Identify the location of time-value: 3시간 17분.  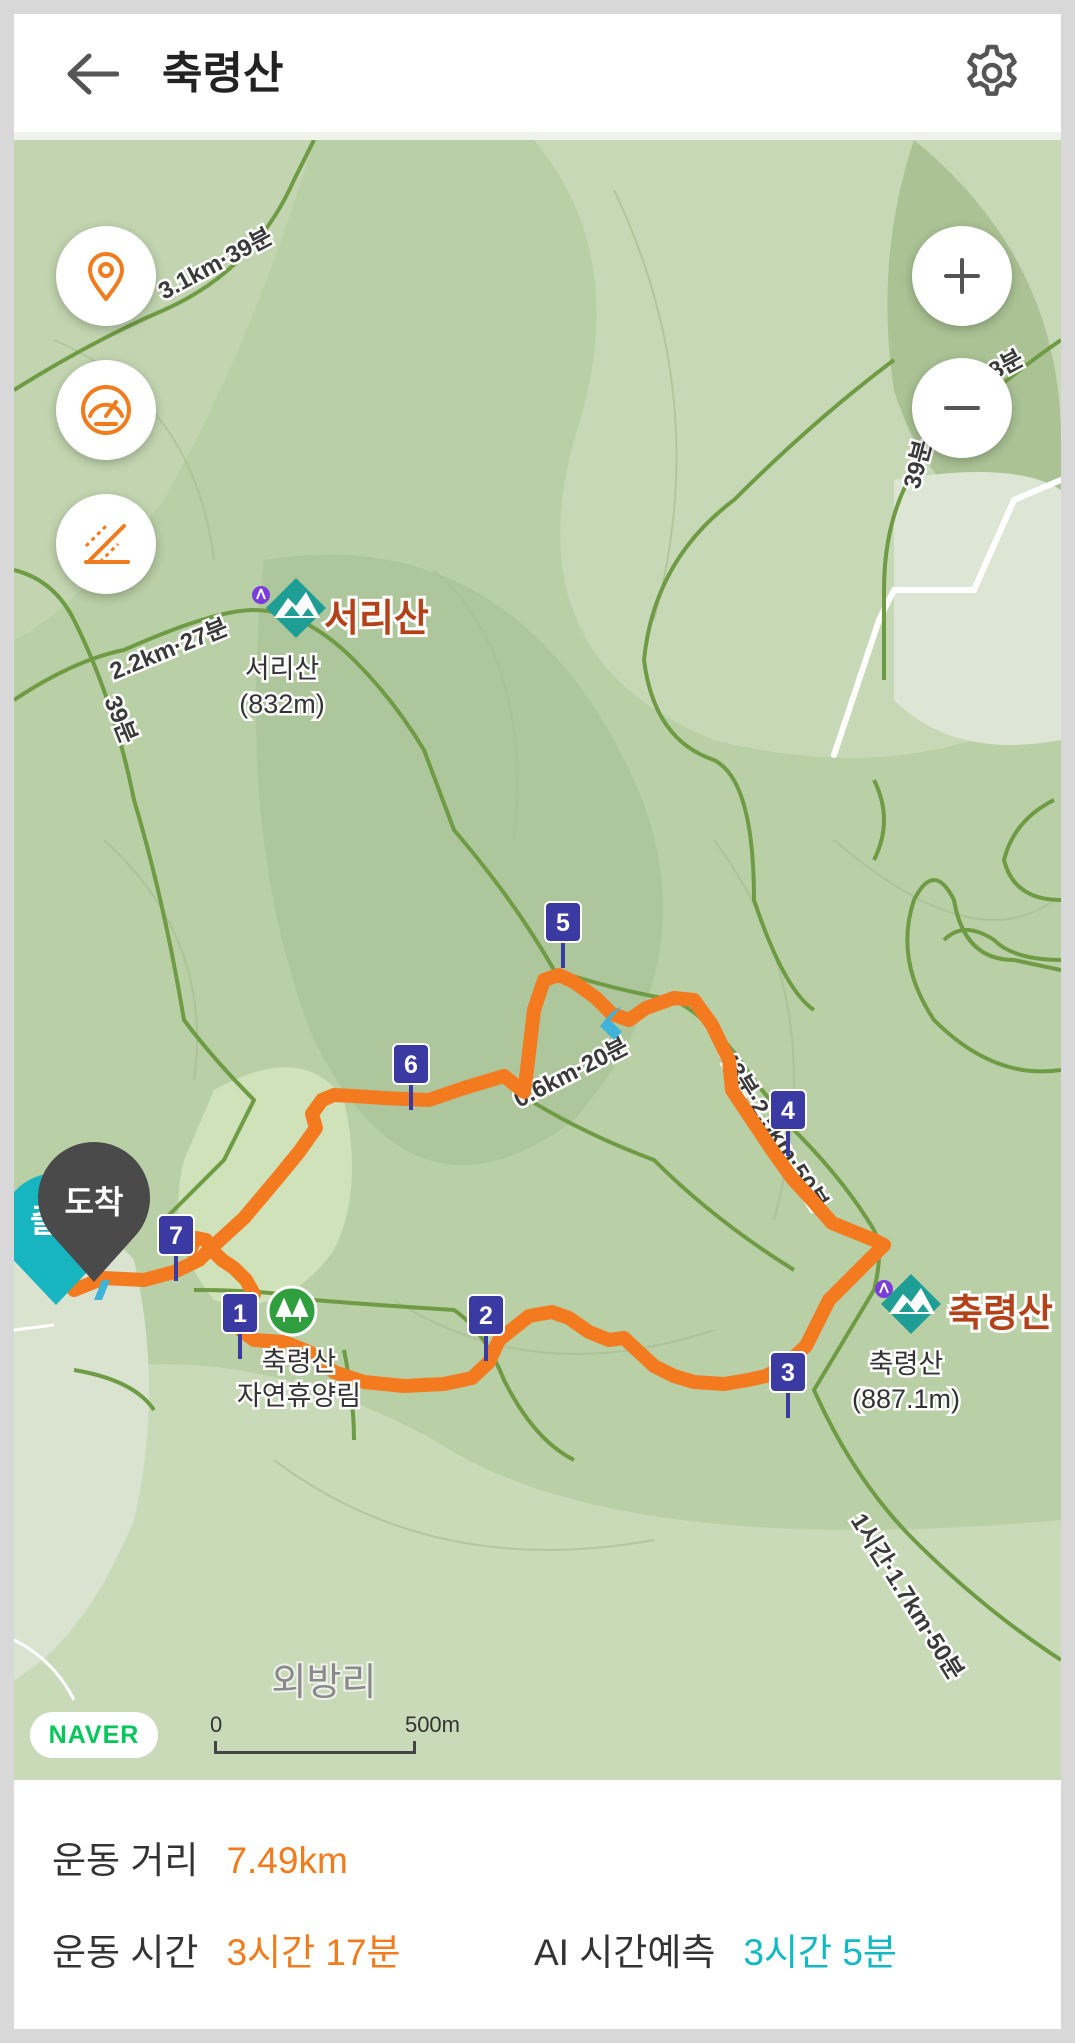
(313, 1952).